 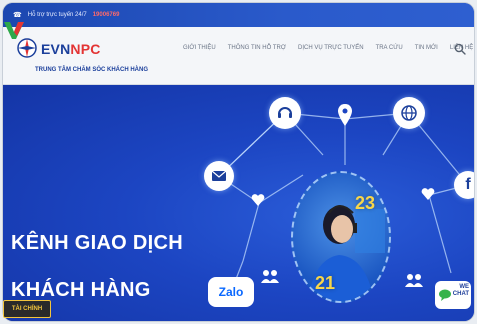 I want to click on mail-bubble, so click(x=219, y=176).